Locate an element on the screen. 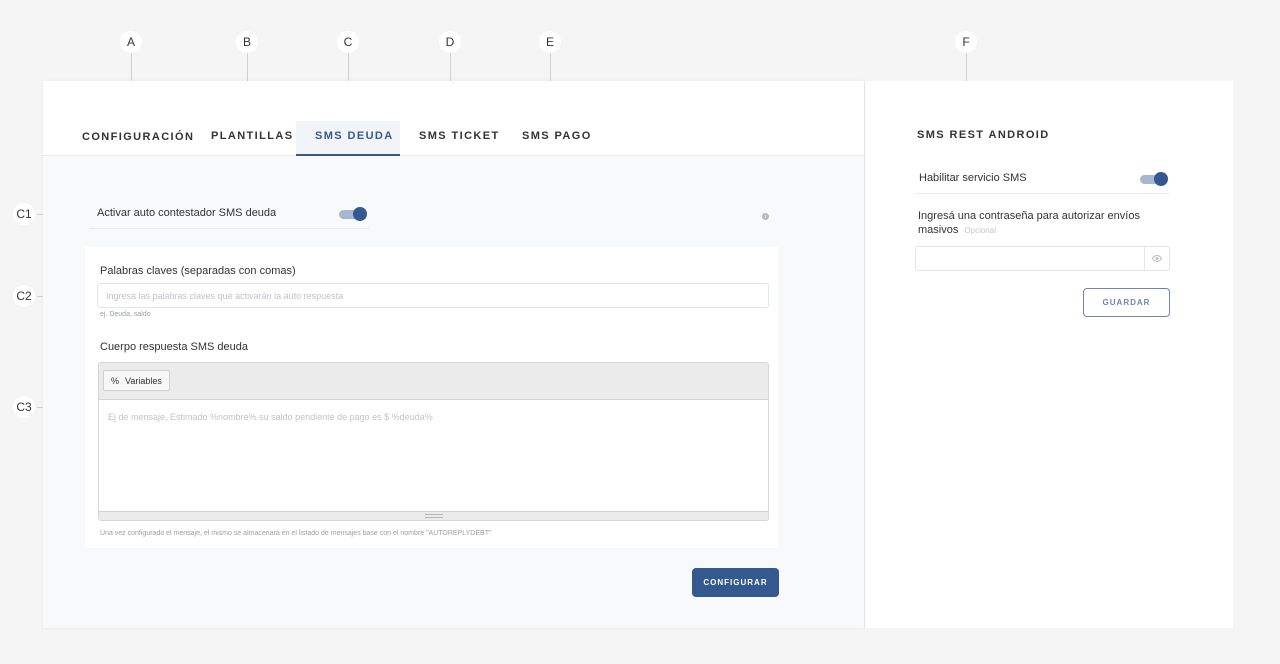 Image resolution: width=1280 pixels, height=664 pixels. tab-sms-ticket: SMS TICKET is located at coordinates (459, 136).